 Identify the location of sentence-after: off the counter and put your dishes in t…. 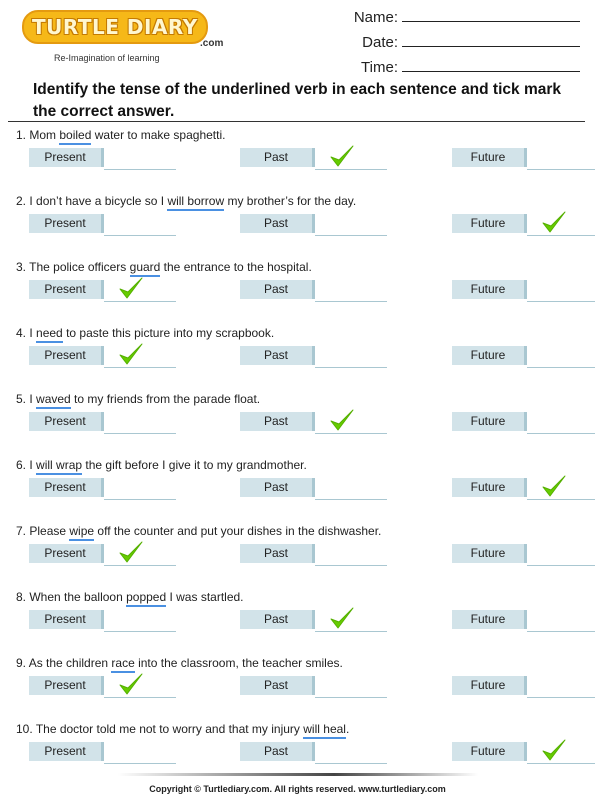
(238, 531).